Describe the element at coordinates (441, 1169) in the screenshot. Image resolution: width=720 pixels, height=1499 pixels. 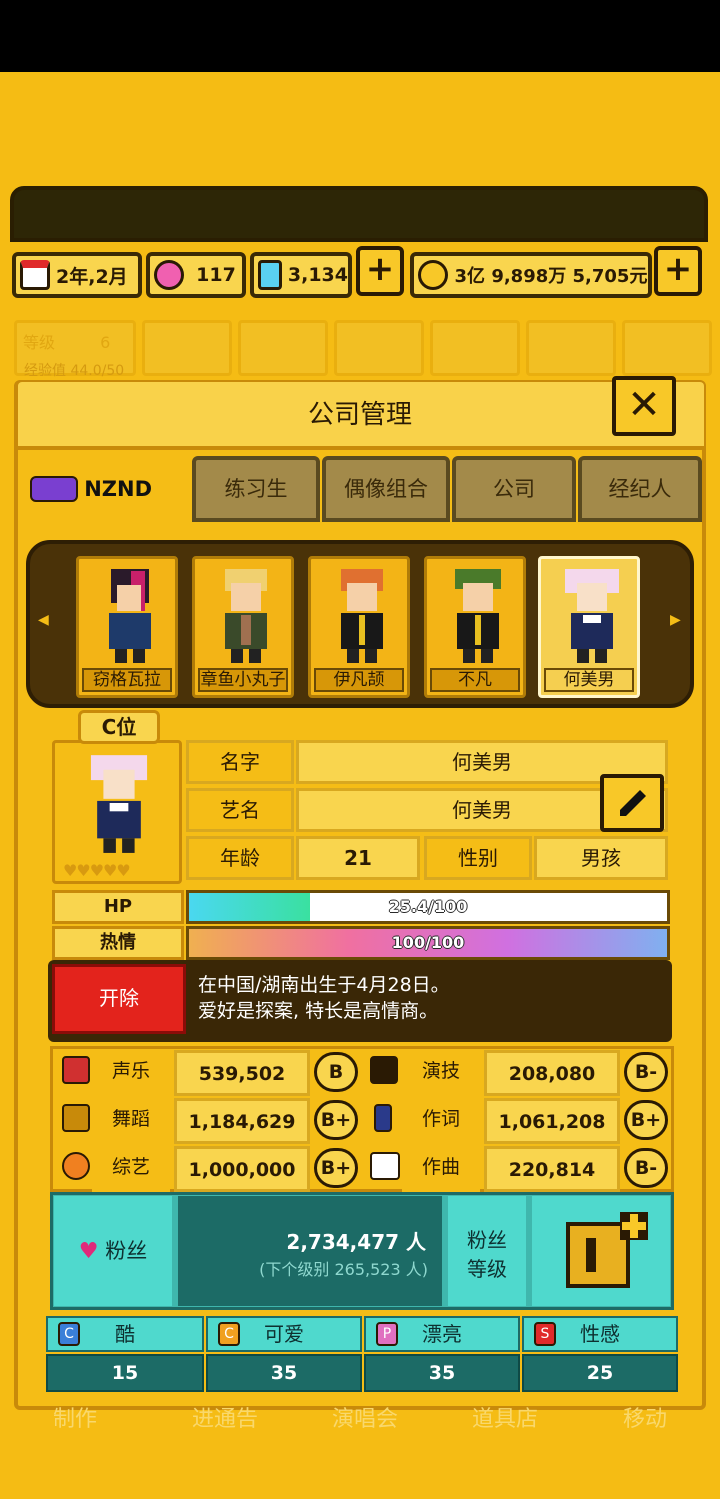
I see `stat-label: 作曲` at that location.